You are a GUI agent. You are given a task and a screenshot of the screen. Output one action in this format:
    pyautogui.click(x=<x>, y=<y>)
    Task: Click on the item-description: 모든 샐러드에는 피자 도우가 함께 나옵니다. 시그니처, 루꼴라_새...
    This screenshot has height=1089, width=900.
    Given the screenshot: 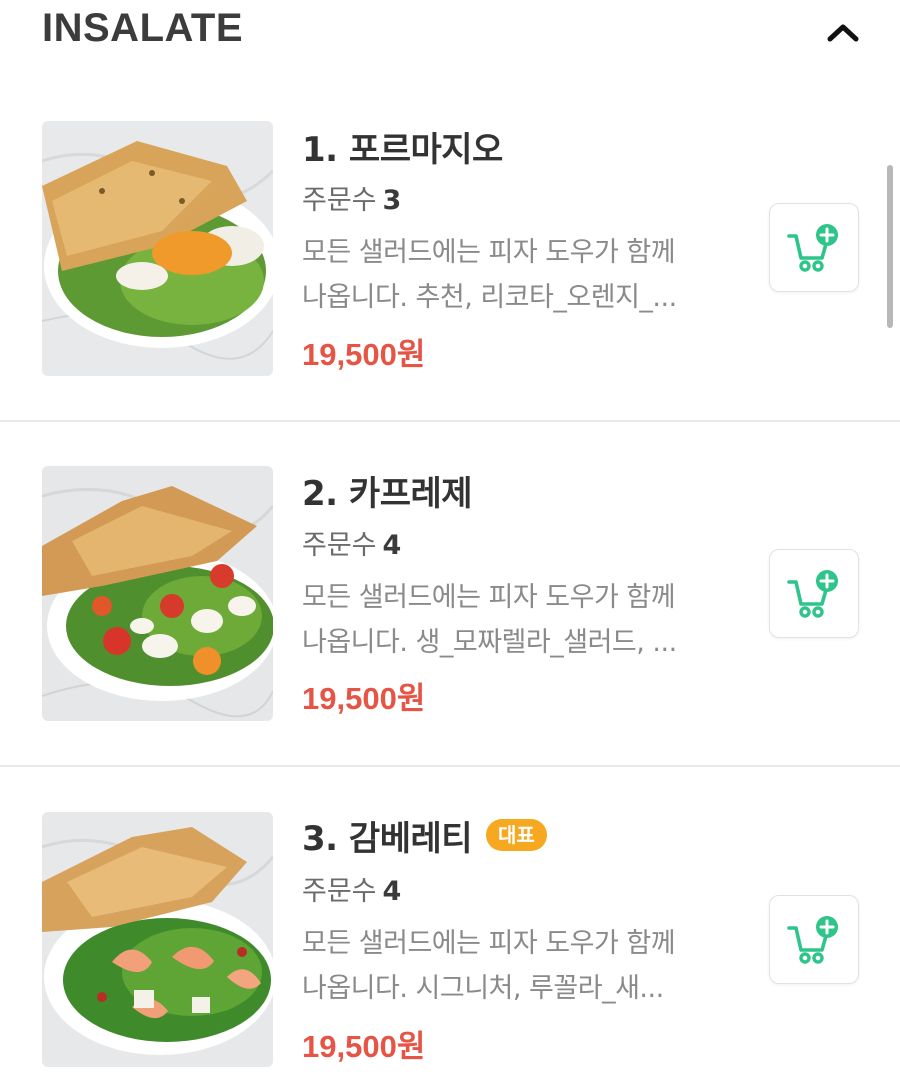 What is the action you would take?
    pyautogui.click(x=522, y=966)
    